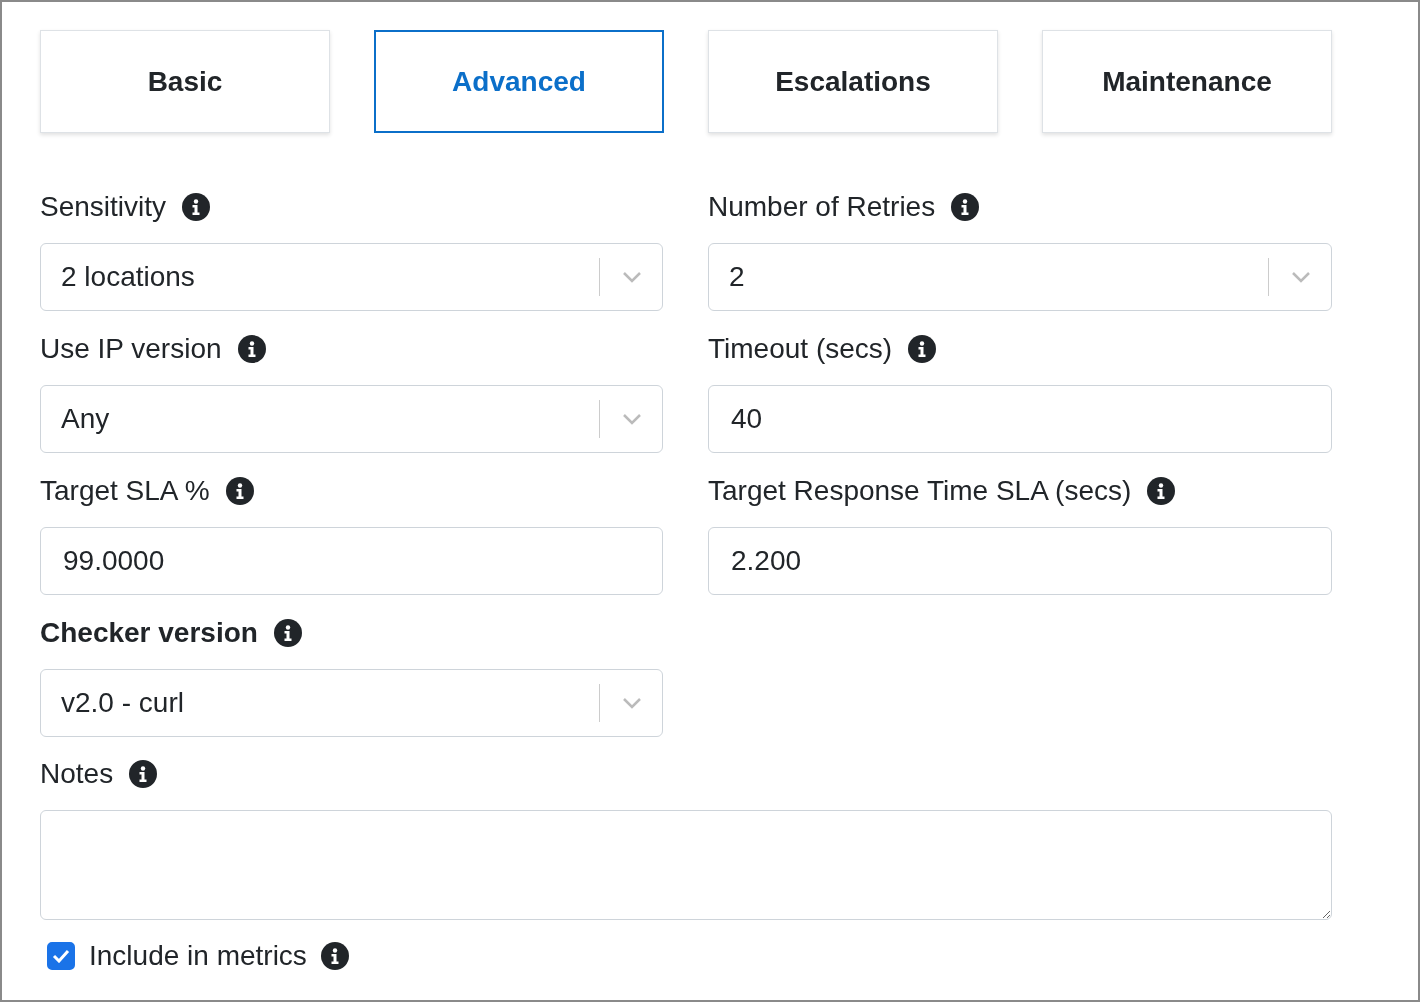  What do you see at coordinates (131, 349) in the screenshot?
I see `field-label: Use IP version` at bounding box center [131, 349].